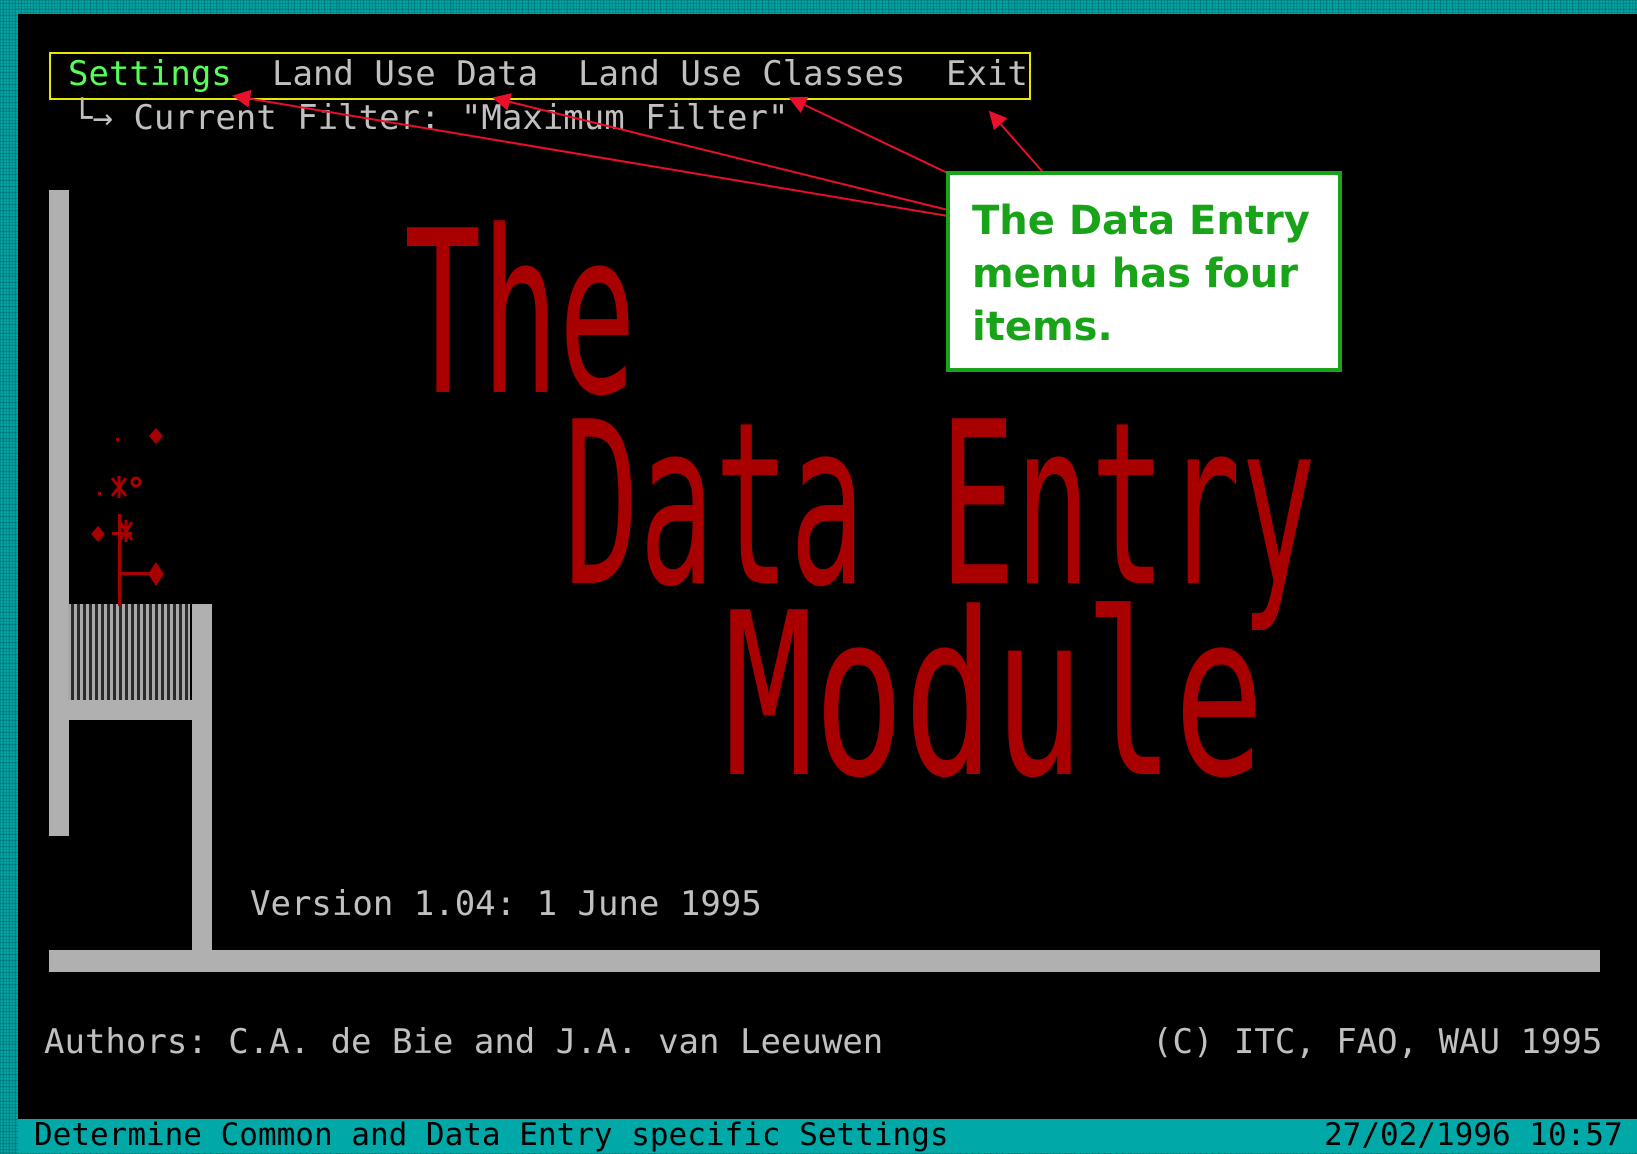  What do you see at coordinates (1377, 1042) in the screenshot?
I see `copyright-label: (C) ITC, FAO, WAU 1995` at bounding box center [1377, 1042].